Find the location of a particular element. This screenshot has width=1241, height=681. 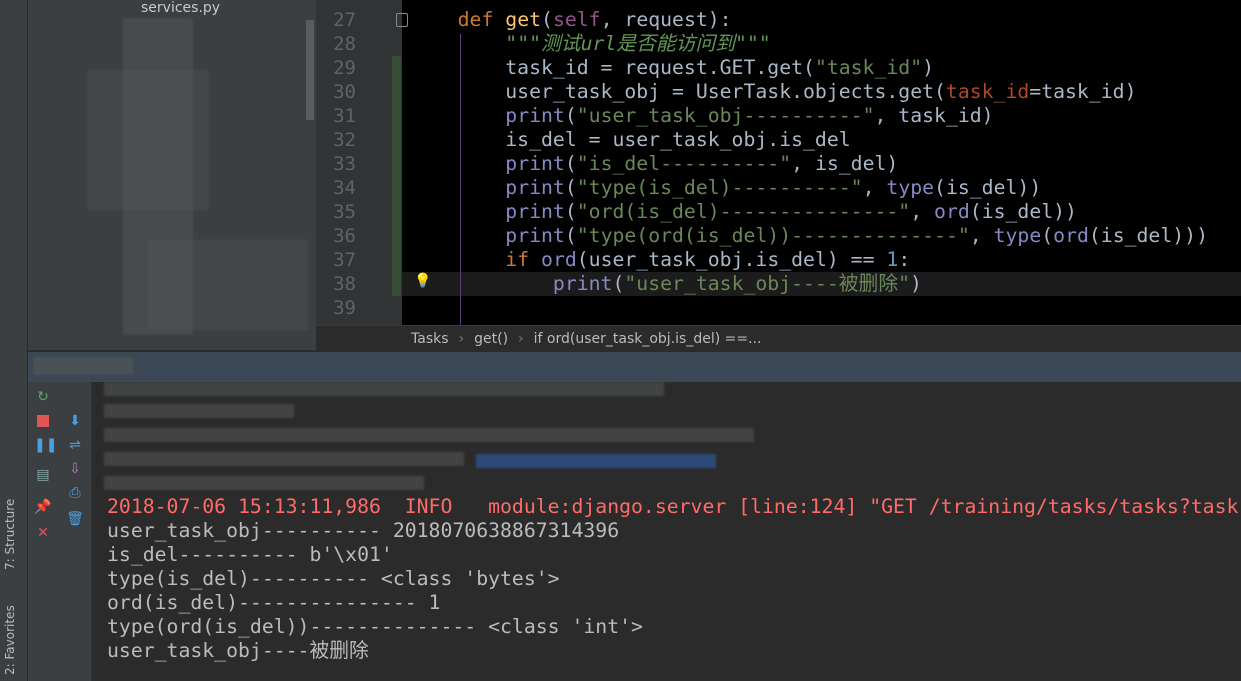

rerun-icon: ↻ is located at coordinates (43, 397).